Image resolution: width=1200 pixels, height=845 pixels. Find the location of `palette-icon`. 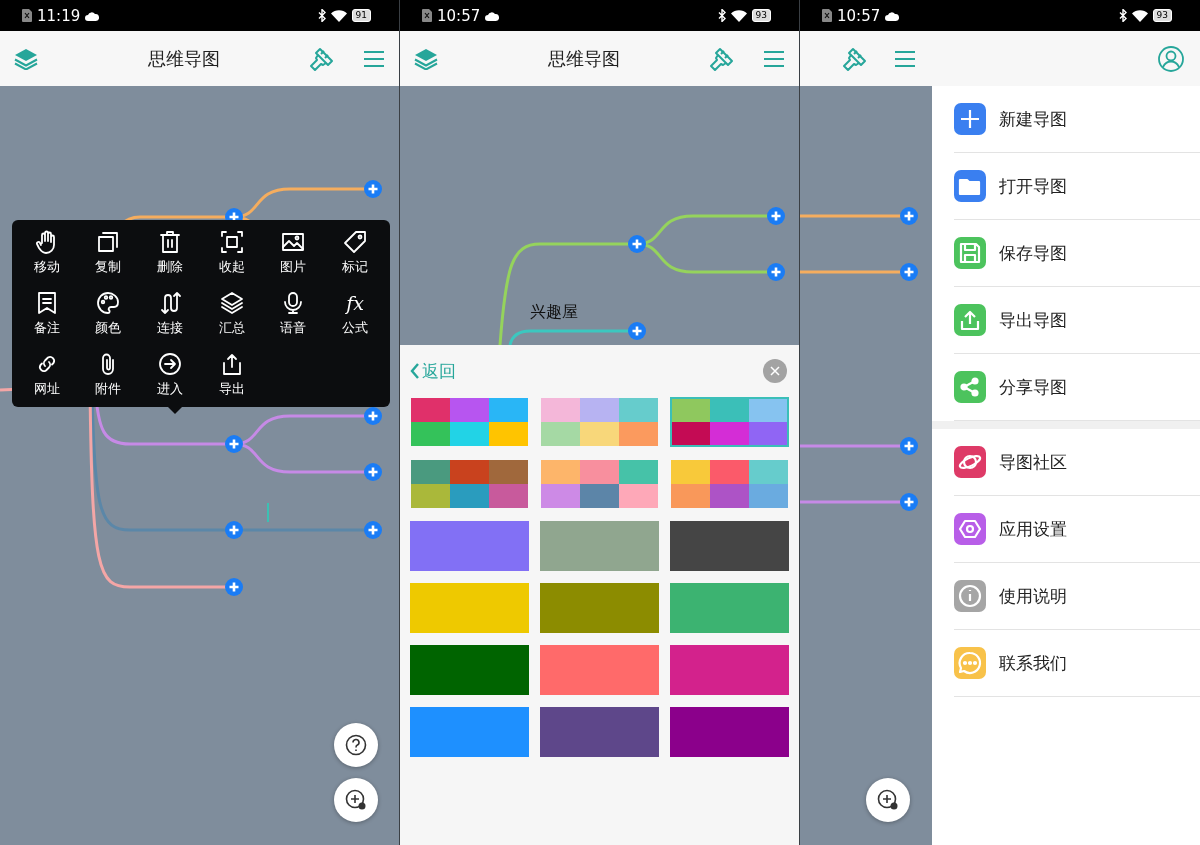

palette-icon is located at coordinates (108, 303).